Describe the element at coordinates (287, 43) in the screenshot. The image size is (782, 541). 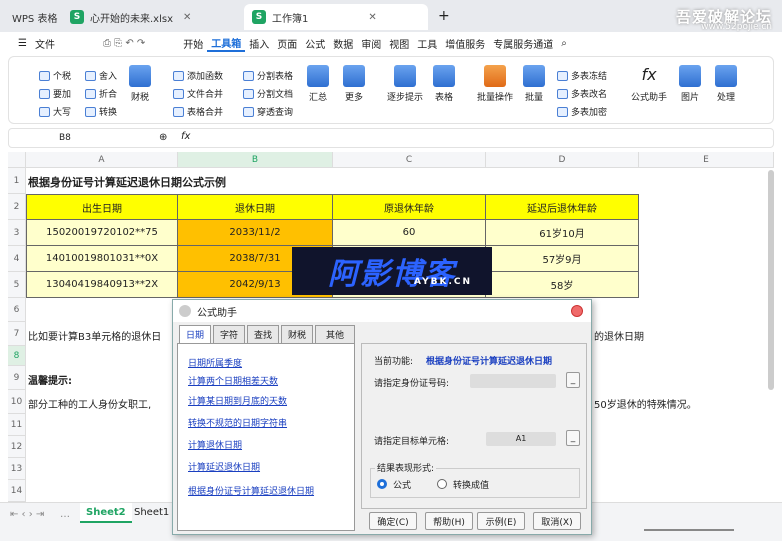
I see `menu-page: 页面` at that location.